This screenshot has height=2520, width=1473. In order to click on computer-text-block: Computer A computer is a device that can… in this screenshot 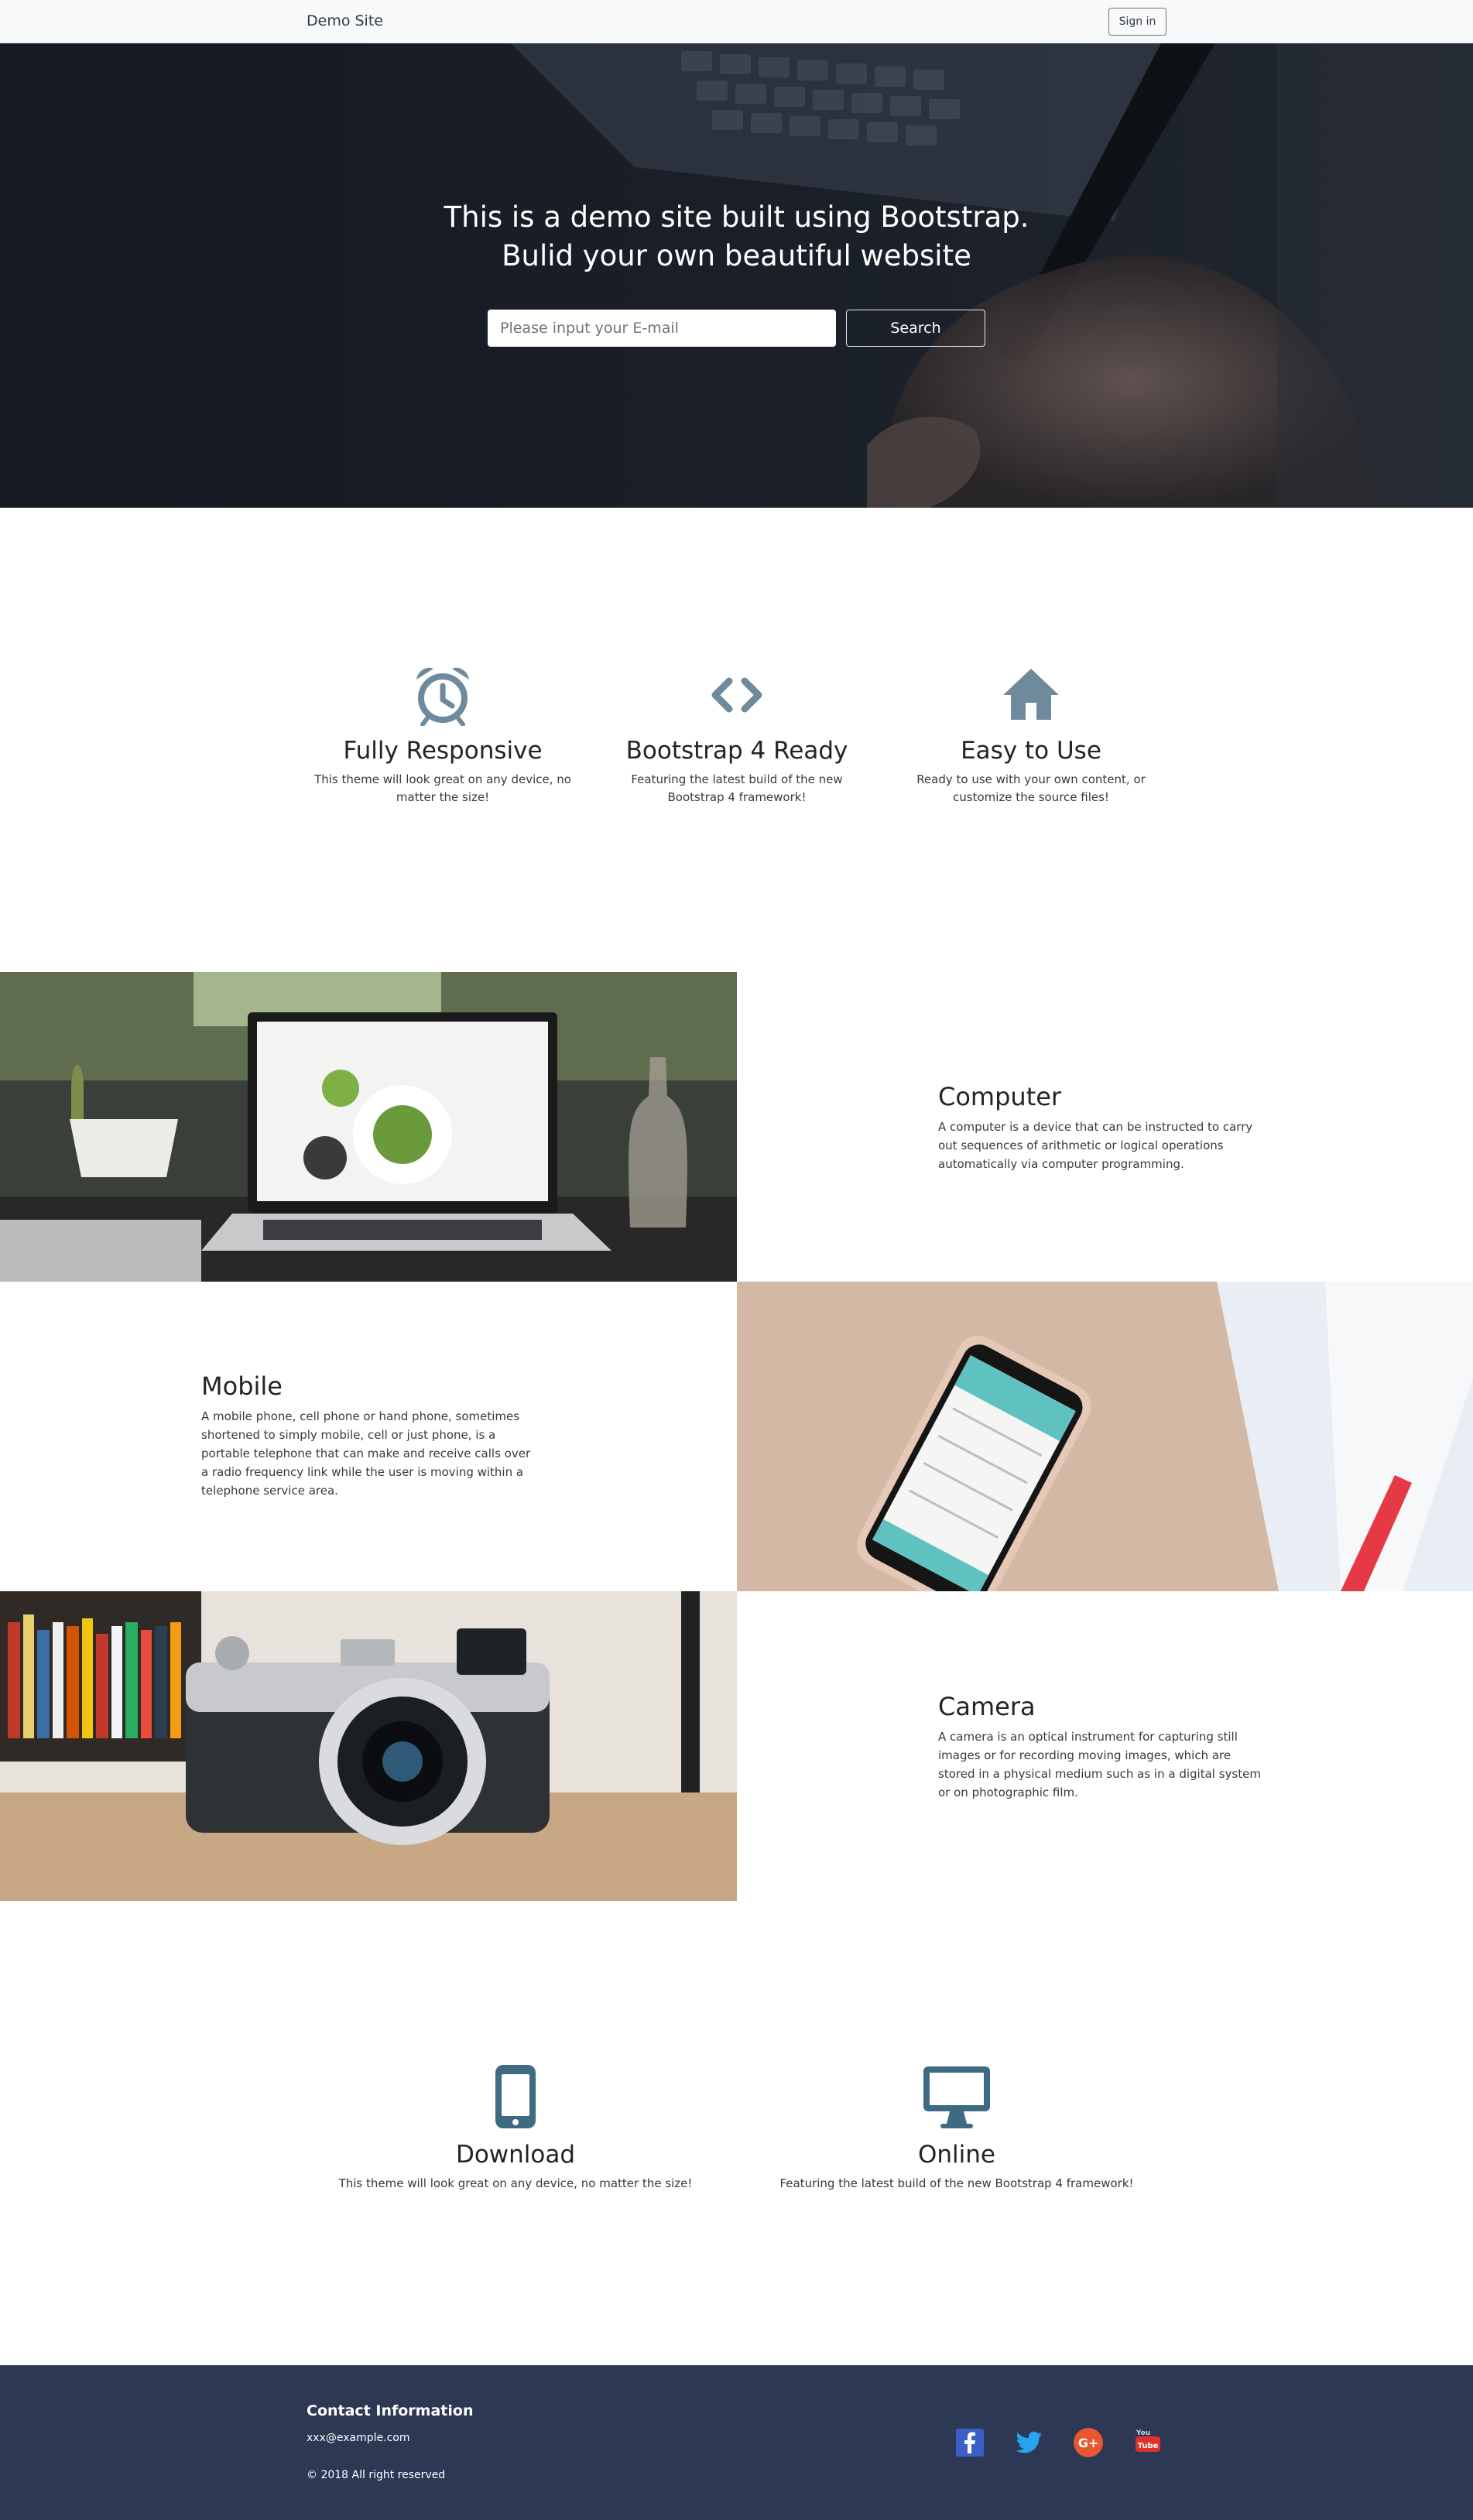, I will do `click(1104, 1128)`.